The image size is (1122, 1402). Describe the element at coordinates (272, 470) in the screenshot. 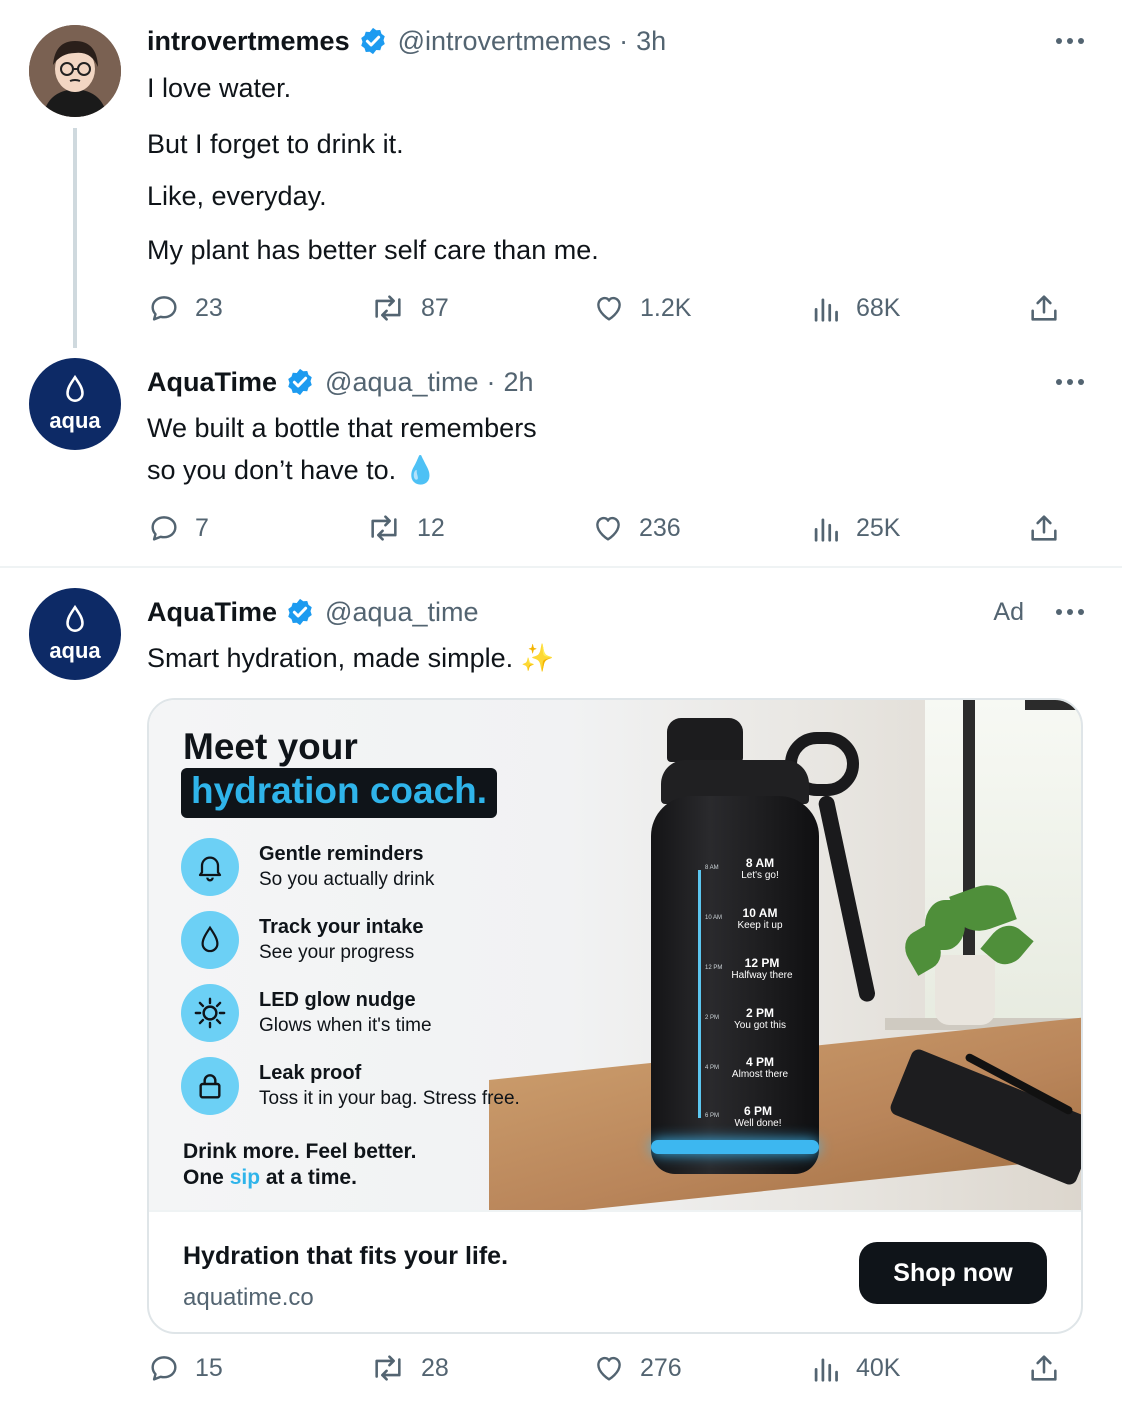

I see `tweet-text: so you don’t have to.` at that location.